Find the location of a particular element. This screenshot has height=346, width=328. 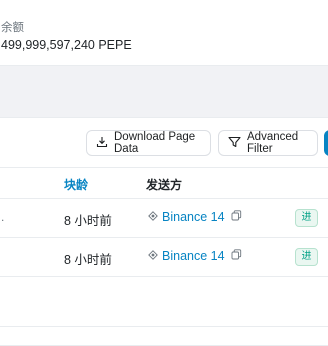

column-header-age: 块龄 is located at coordinates (76, 184).